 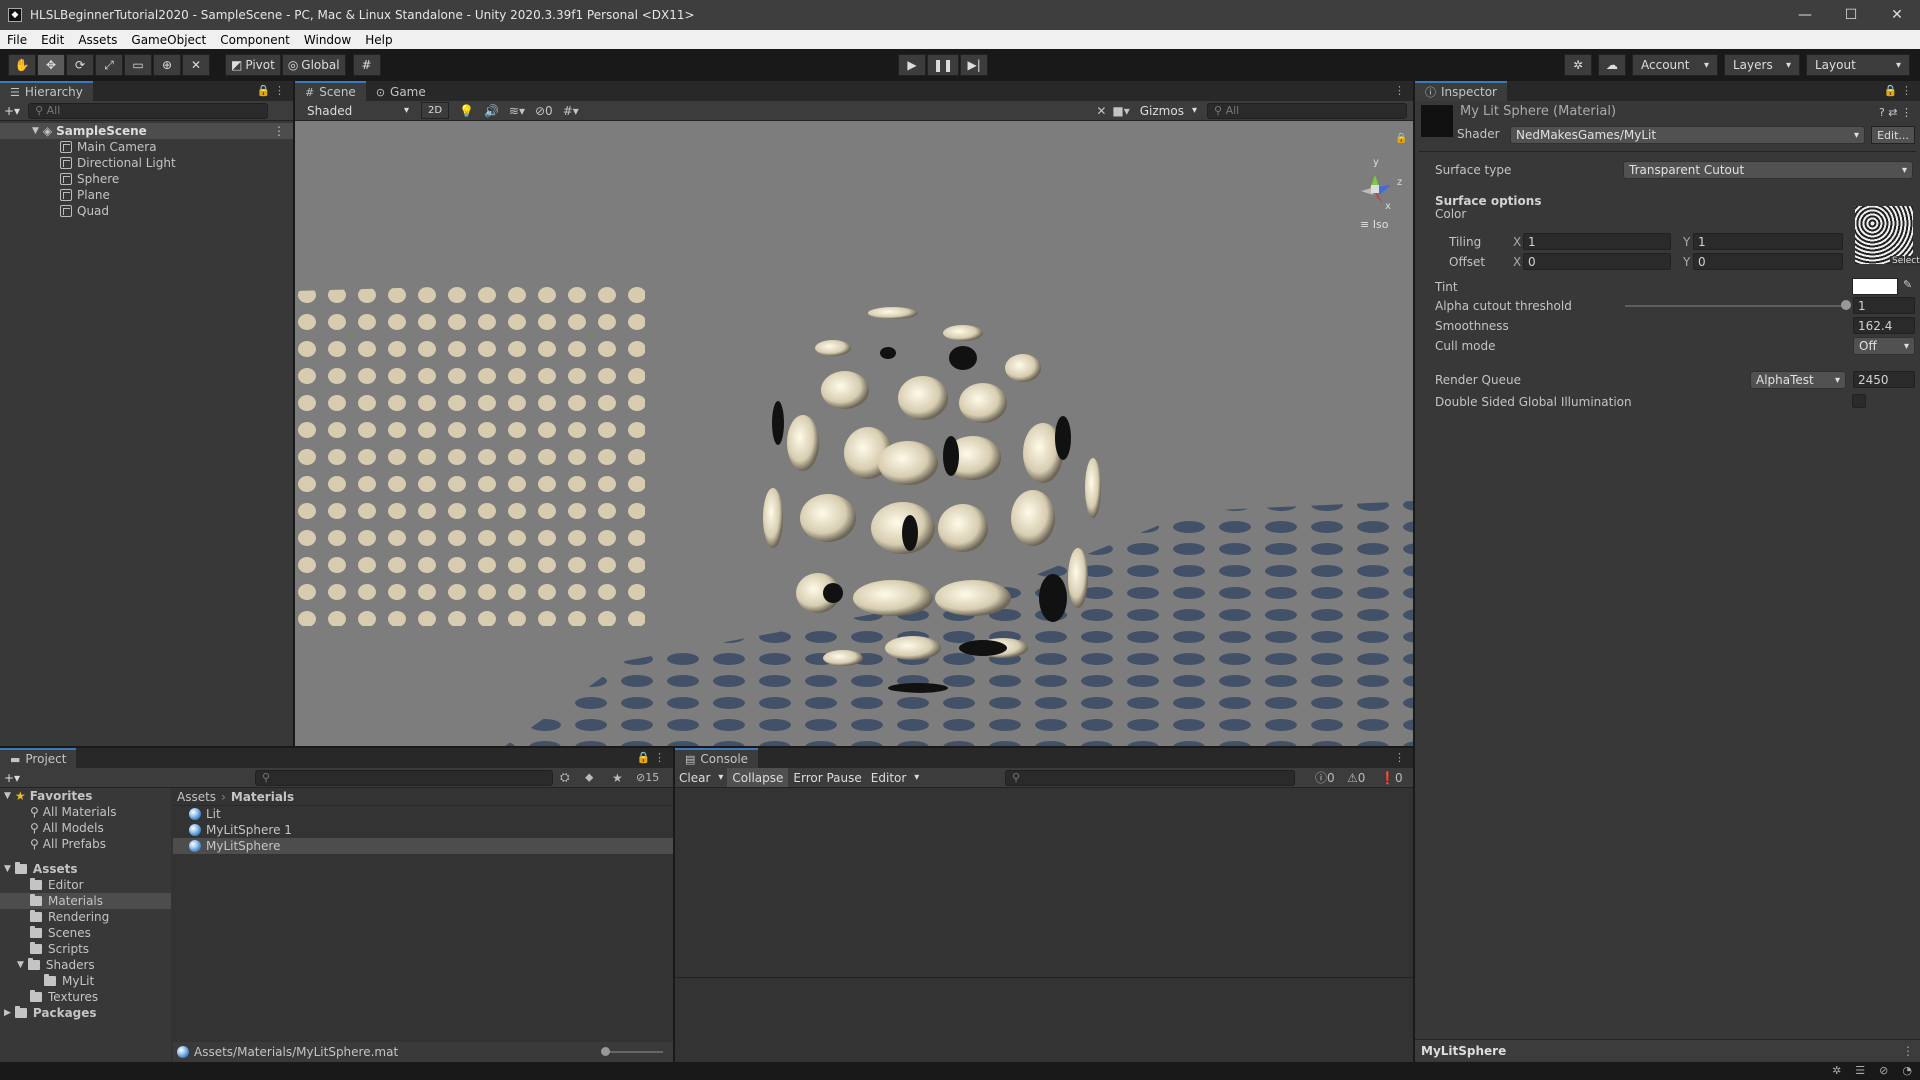 I want to click on scene-search-input: ⚲ All, so click(x=1307, y=110).